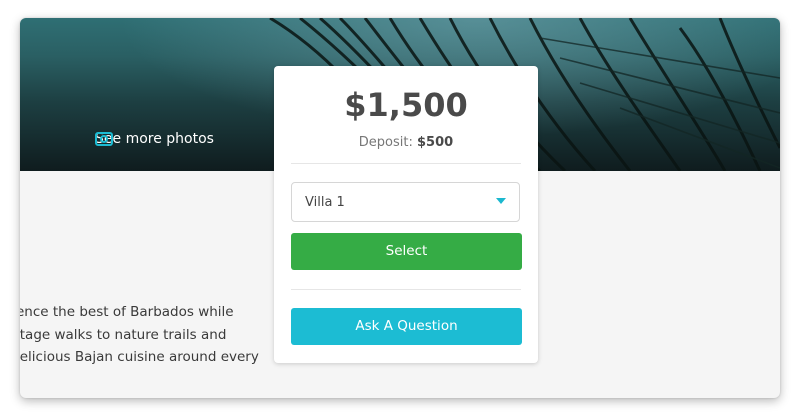  I want to click on villa-select: Villa 1, so click(405, 202).